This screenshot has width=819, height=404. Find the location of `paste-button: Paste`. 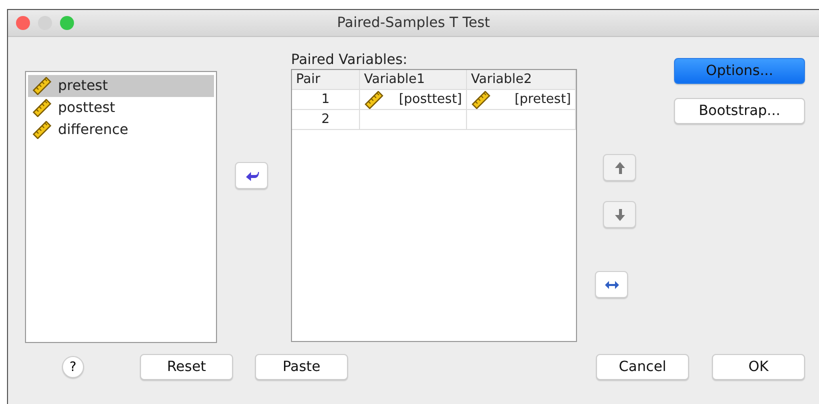

paste-button: Paste is located at coordinates (301, 367).